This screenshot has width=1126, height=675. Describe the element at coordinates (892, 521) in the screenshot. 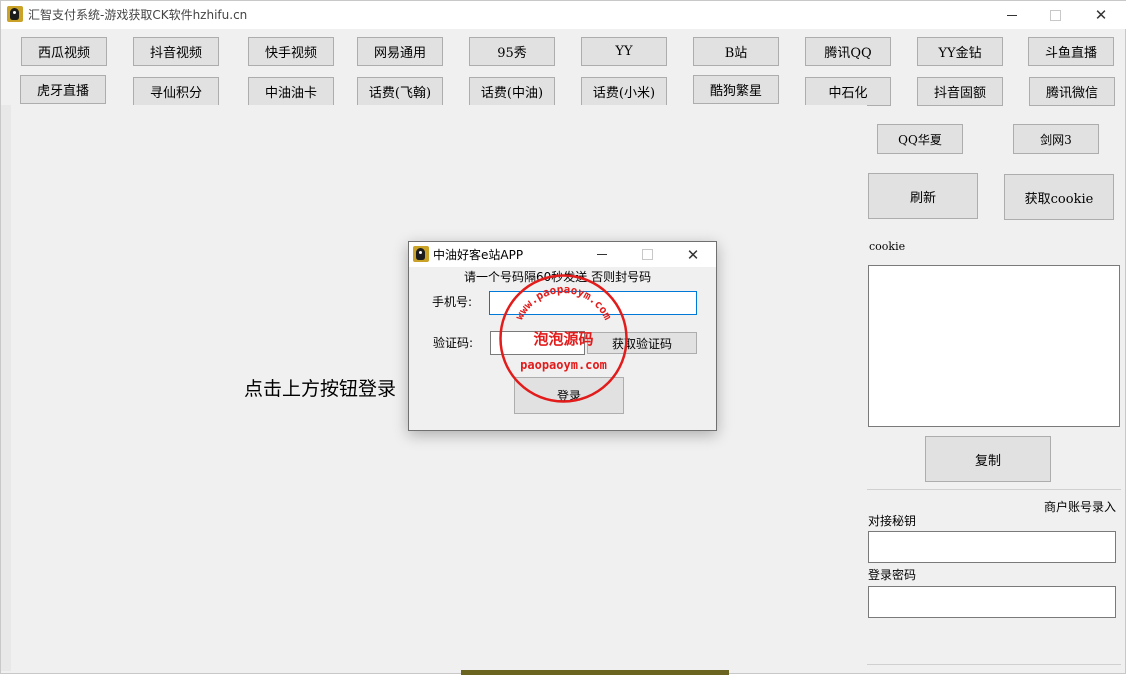

I see `secret-label: 对接秘钥` at that location.